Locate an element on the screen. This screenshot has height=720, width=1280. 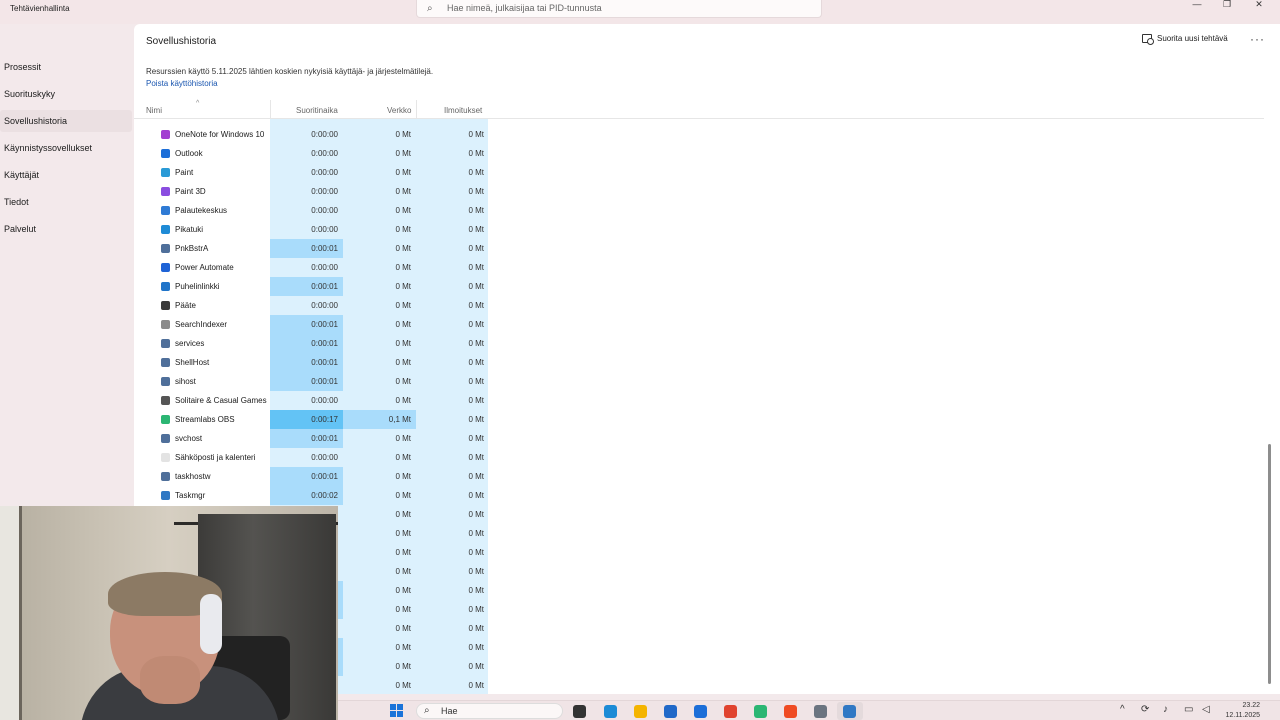
clear-history-link: Poista käyttöhistoria is located at coordinates (182, 83).